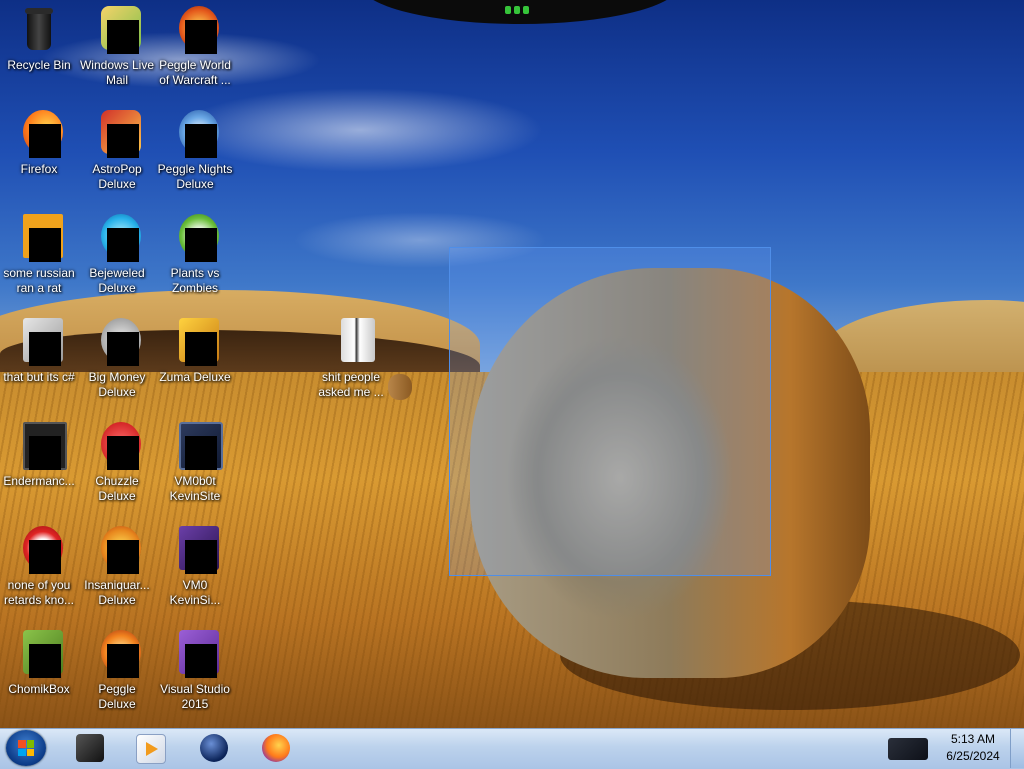 This screenshot has height=769, width=1024. I want to click on show-desktop-button, so click(1017, 748).